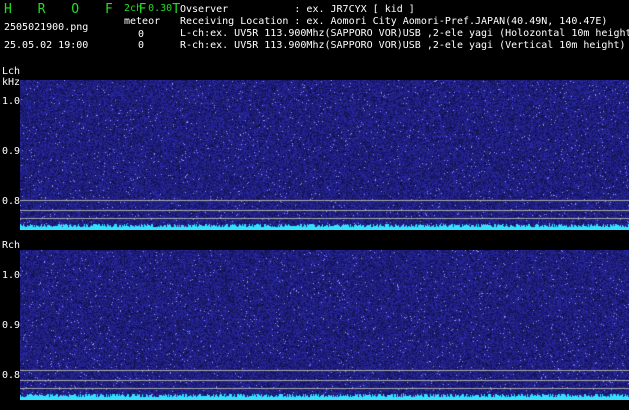 Image resolution: width=629 pixels, height=410 pixels. Describe the element at coordinates (46, 45) in the screenshot. I see `datetime-label: 25.05.02 19:00` at that location.